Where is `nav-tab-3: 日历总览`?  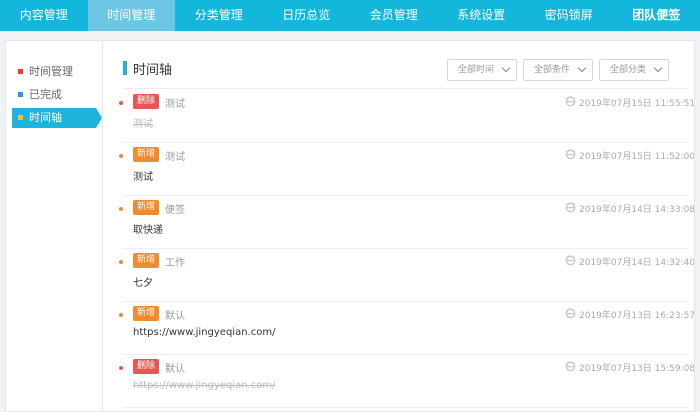
nav-tab-3: 日历总览 is located at coordinates (307, 15).